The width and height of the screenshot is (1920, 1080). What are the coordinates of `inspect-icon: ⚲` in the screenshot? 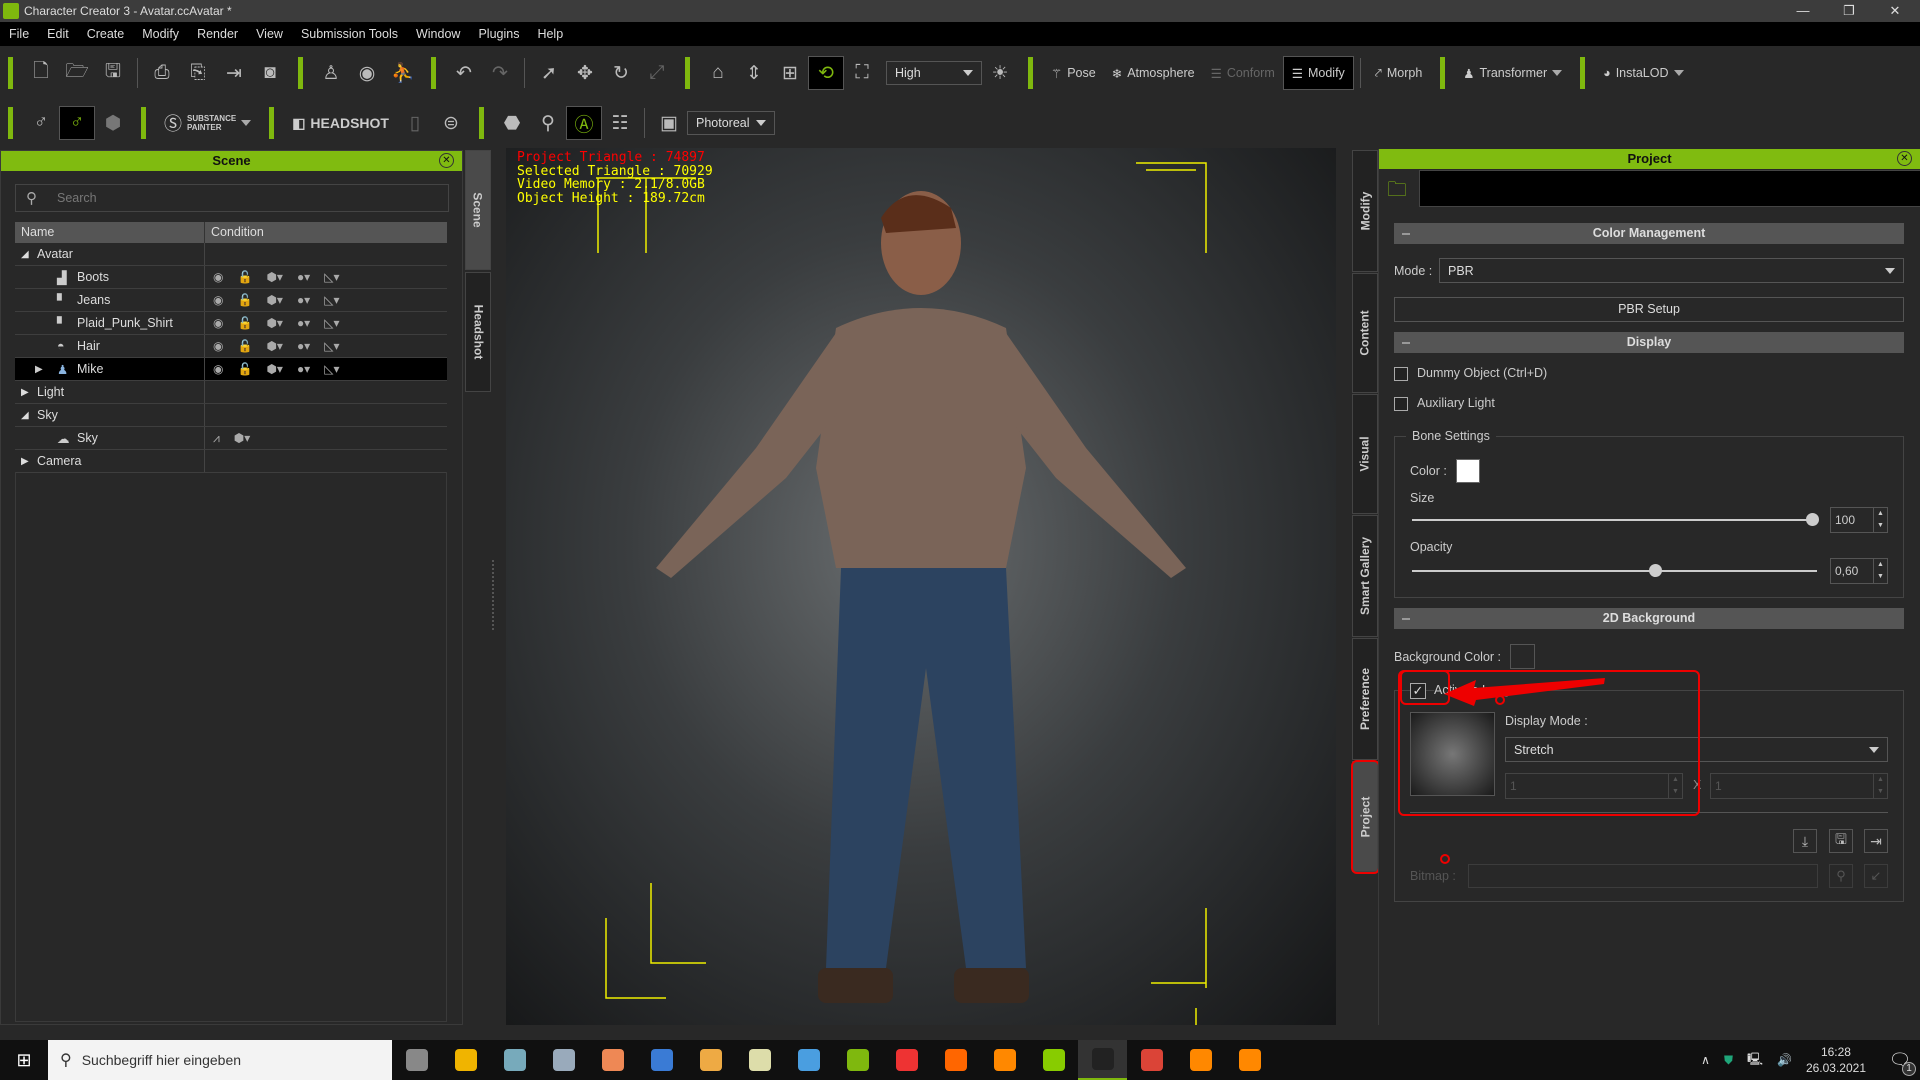 It's located at (548, 123).